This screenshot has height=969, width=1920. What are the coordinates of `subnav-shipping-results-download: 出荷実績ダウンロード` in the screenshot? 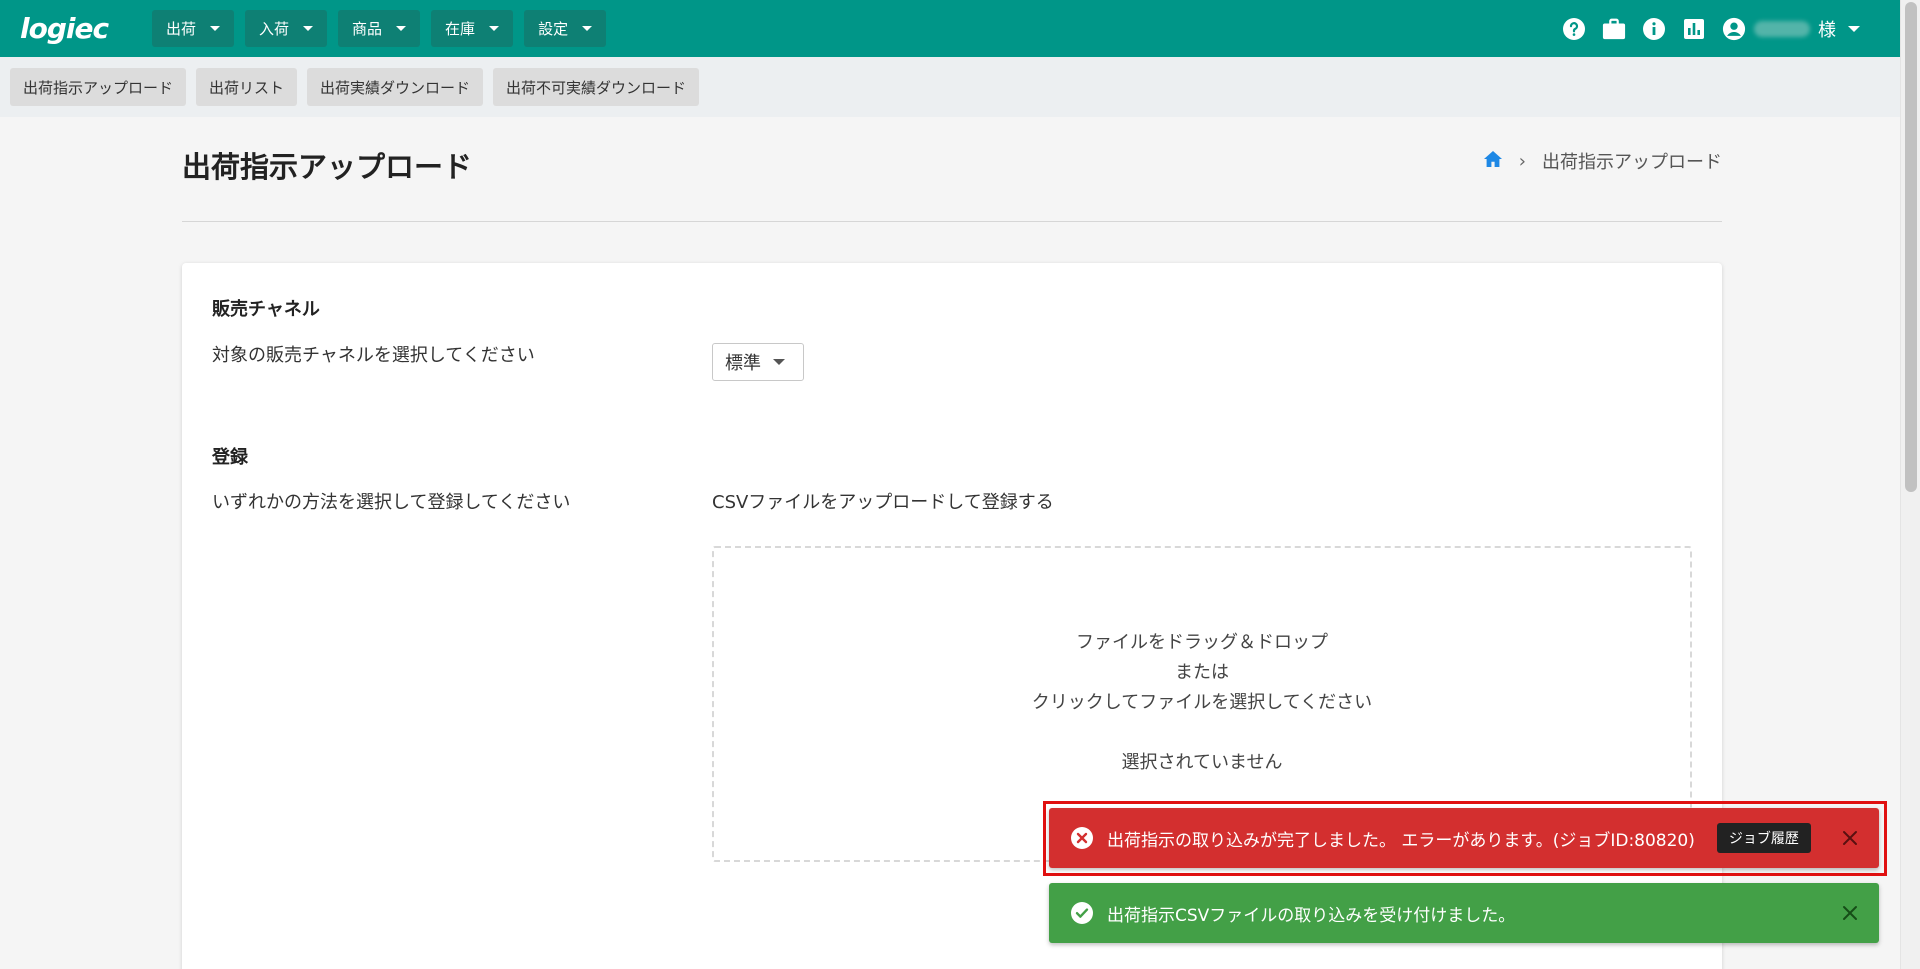 It's located at (395, 87).